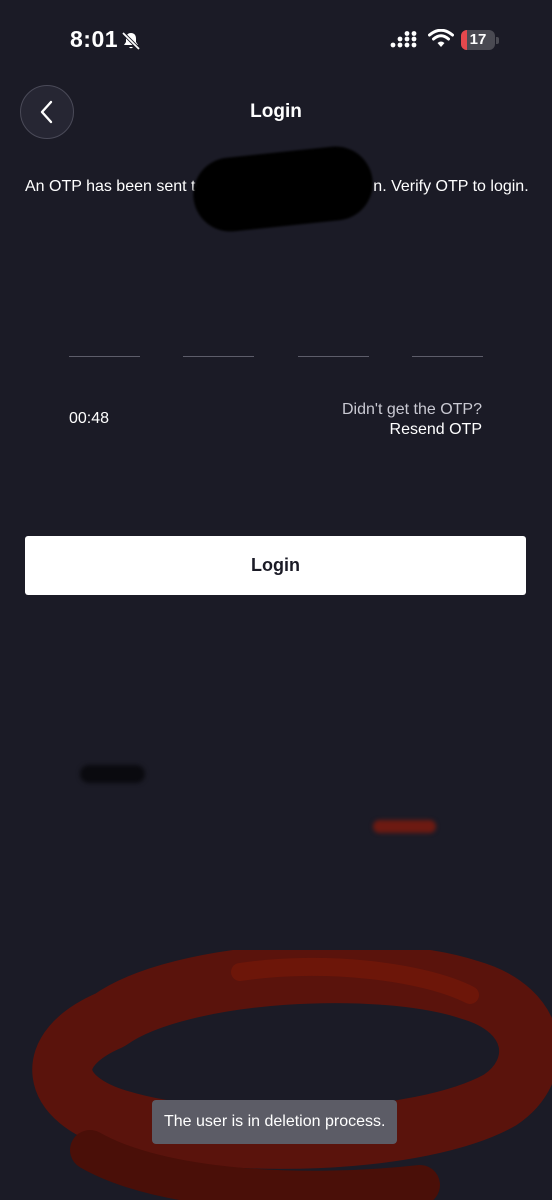 The height and width of the screenshot is (1200, 552). Describe the element at coordinates (497, 40) in the screenshot. I see `battery-cap` at that location.